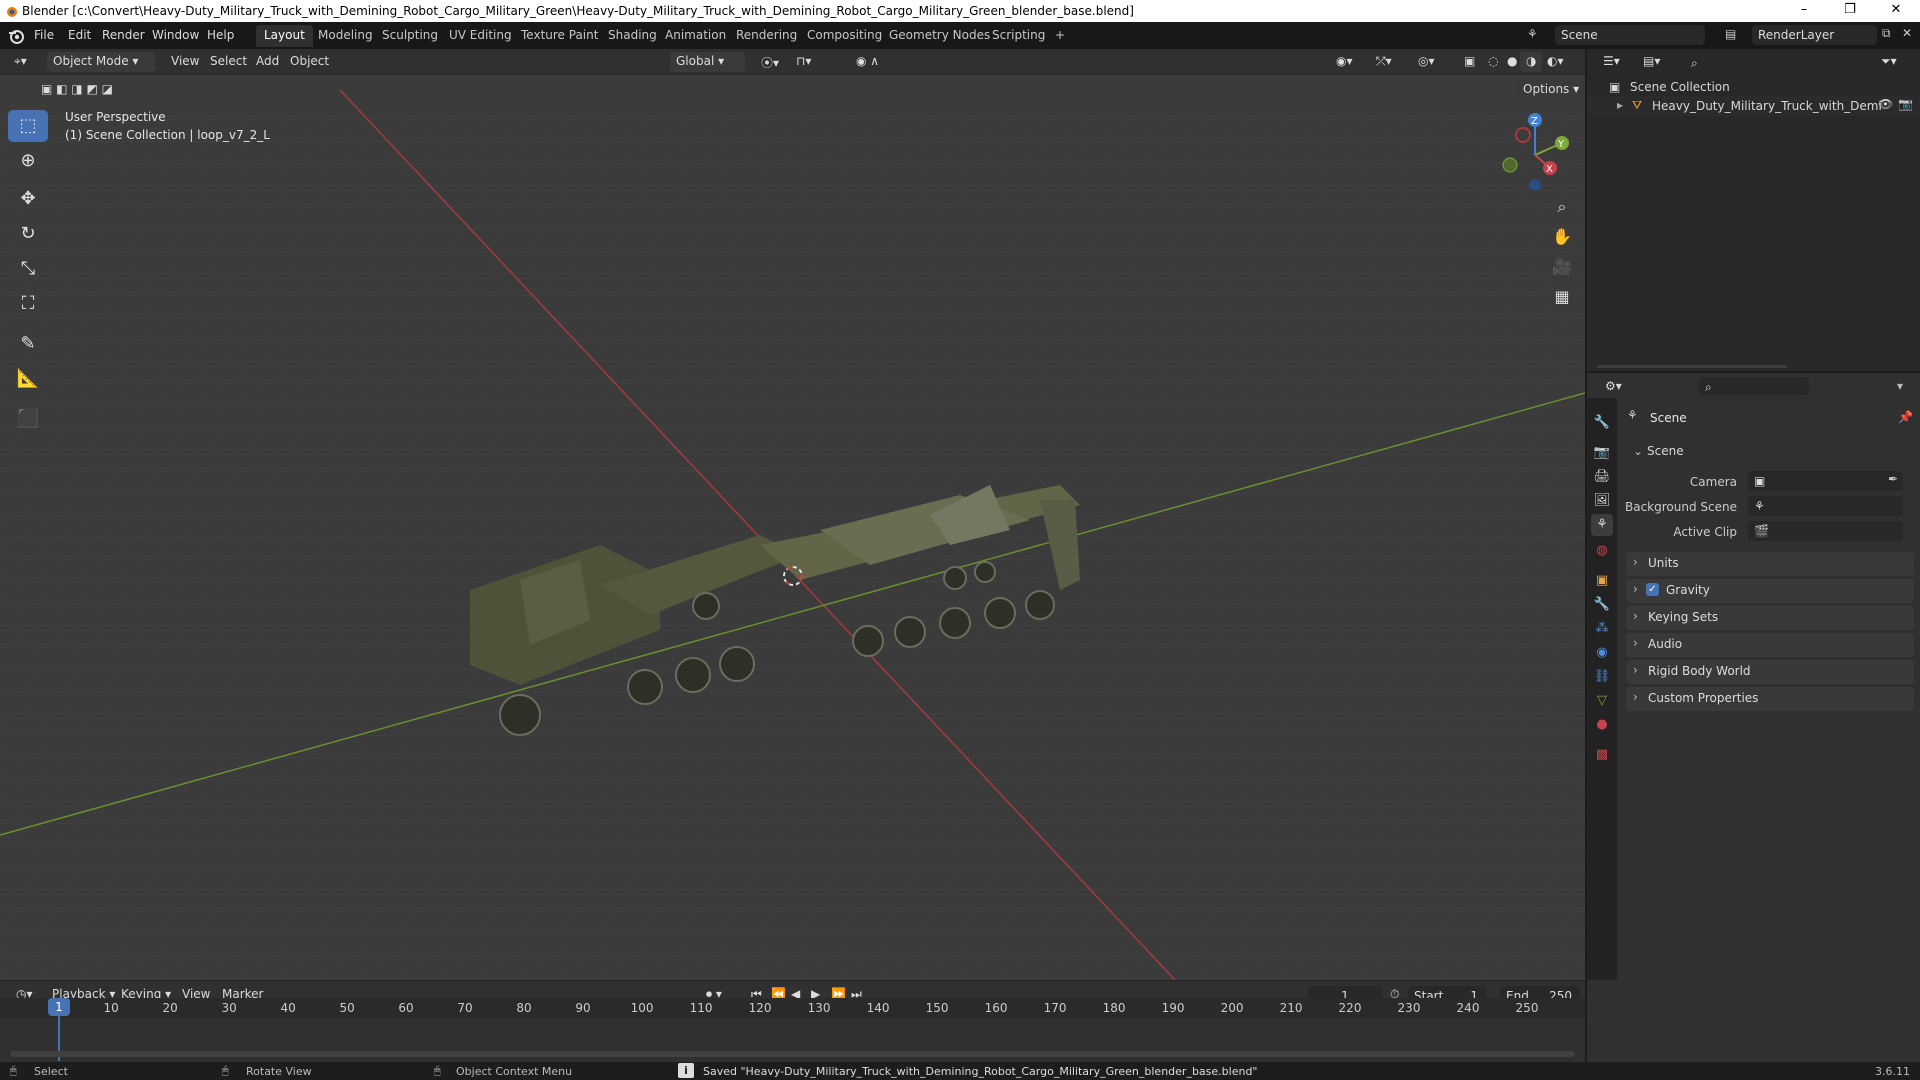  Describe the element at coordinates (1469, 62) in the screenshot. I see `xray-icon: ▣` at that location.